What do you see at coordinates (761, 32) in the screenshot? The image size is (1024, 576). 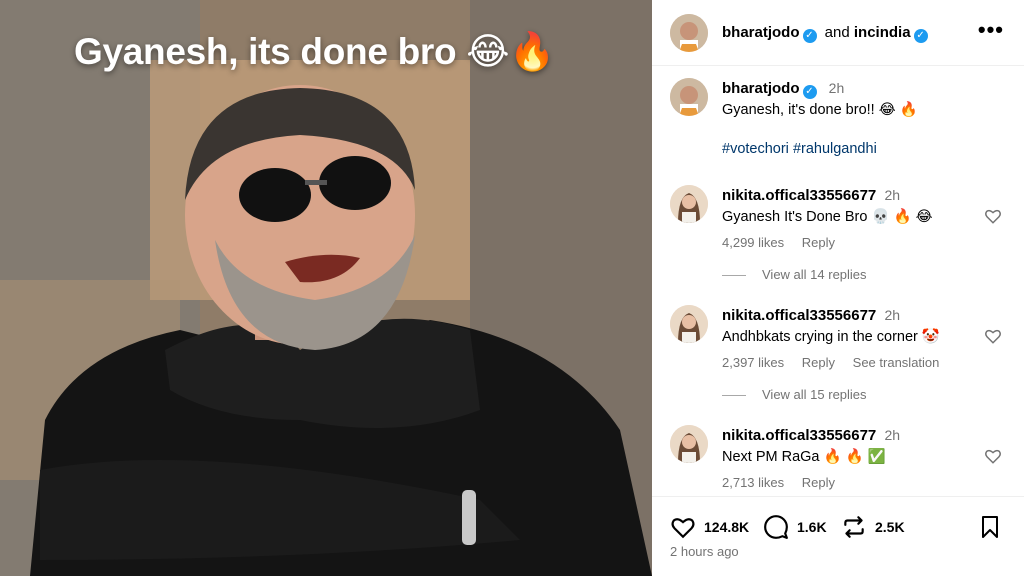 I see `author-username: bharatjodo` at bounding box center [761, 32].